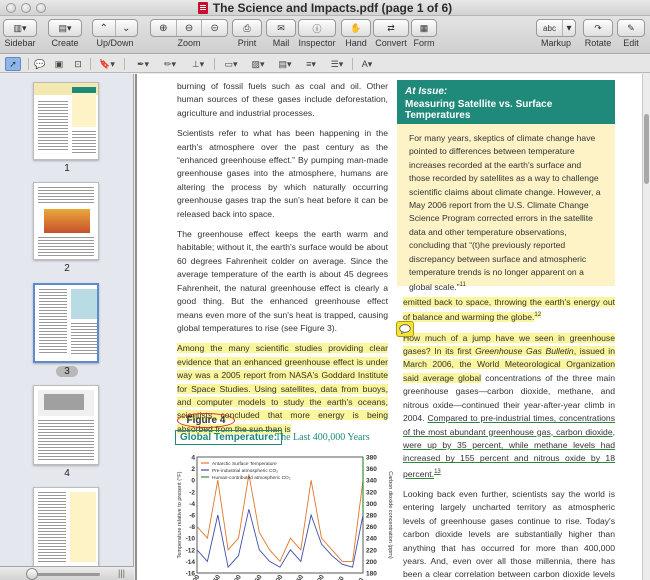 The height and width of the screenshot is (580, 650). I want to click on edit-button: ✎, so click(631, 28).